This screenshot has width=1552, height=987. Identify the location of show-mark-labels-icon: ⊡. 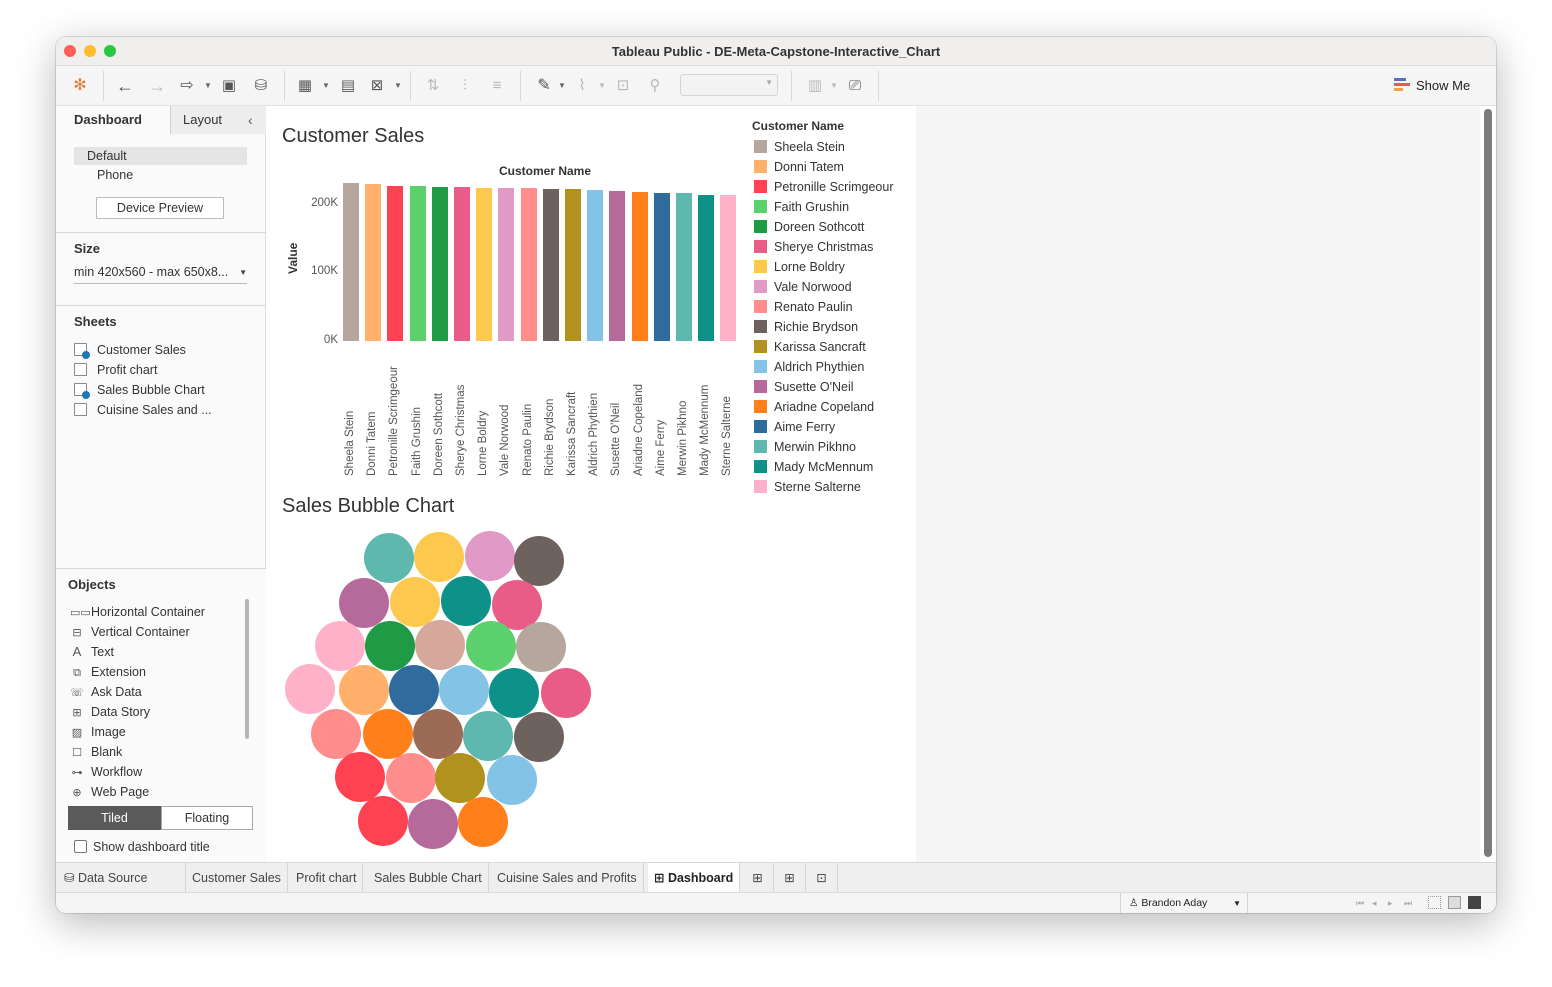
(623, 86).